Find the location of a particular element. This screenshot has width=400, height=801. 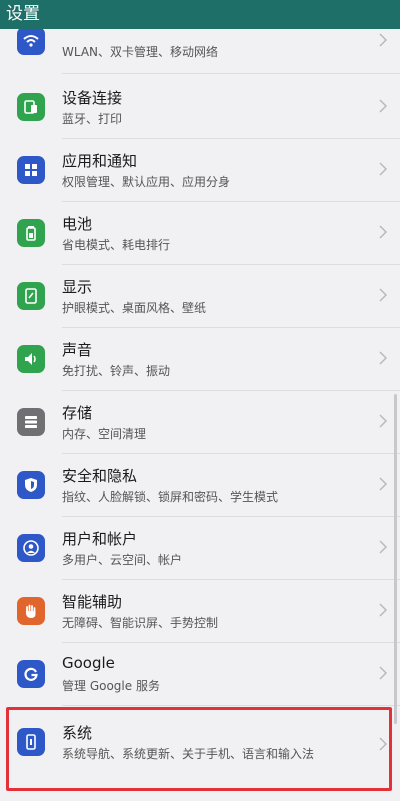

page-title: 设置 is located at coordinates (23, 14).